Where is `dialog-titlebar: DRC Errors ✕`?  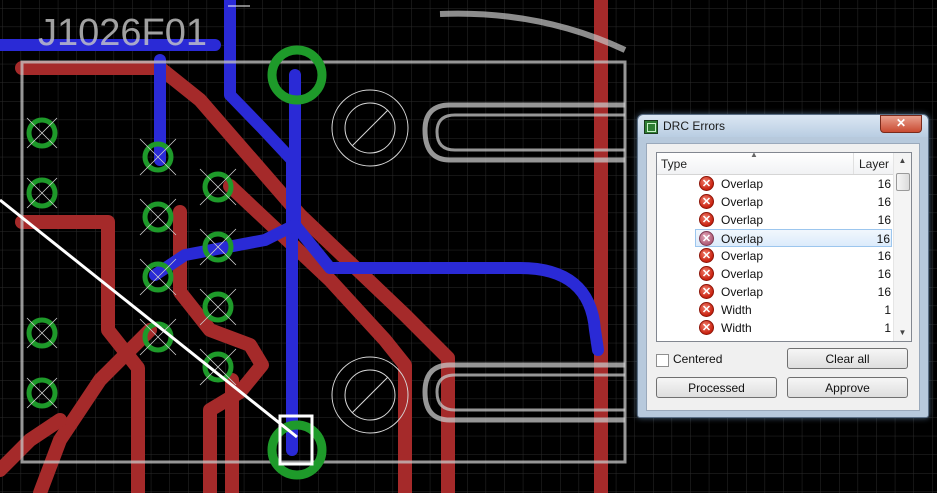
dialog-titlebar: DRC Errors ✕ is located at coordinates (783, 126).